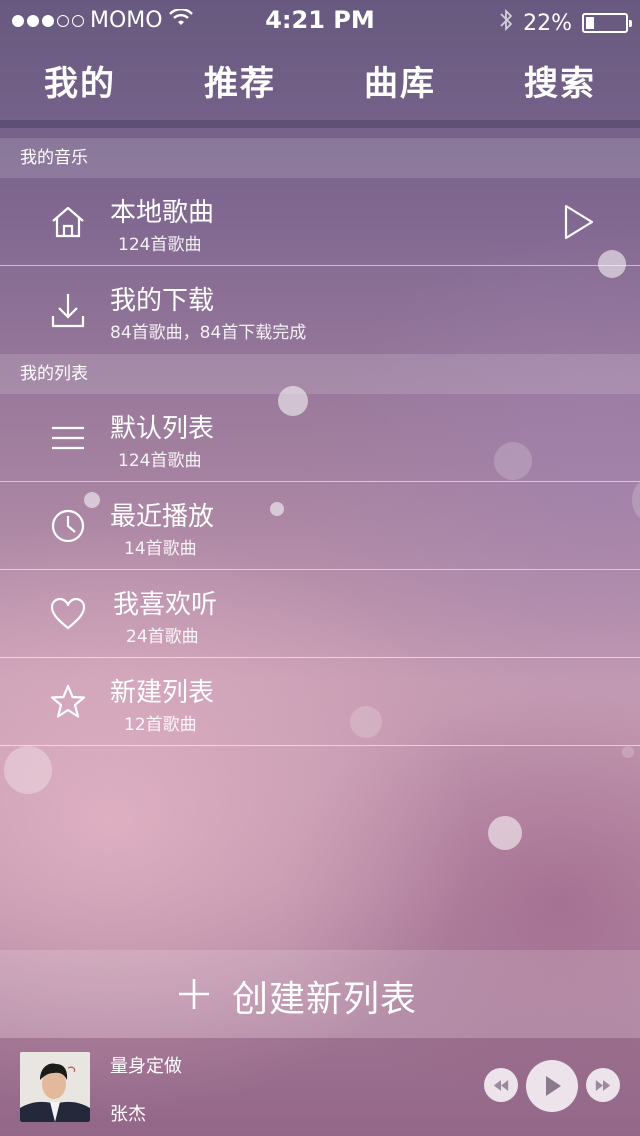 This screenshot has height=1136, width=640. What do you see at coordinates (162, 693) in the screenshot?
I see `item-title: 新建列表` at bounding box center [162, 693].